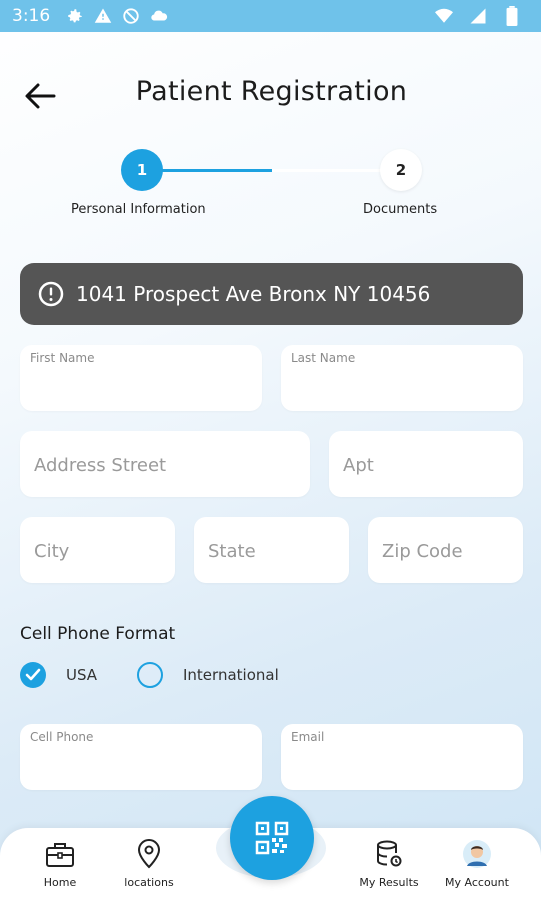 The height and width of the screenshot is (900, 541). I want to click on status-bar: 3:16, so click(270, 16).